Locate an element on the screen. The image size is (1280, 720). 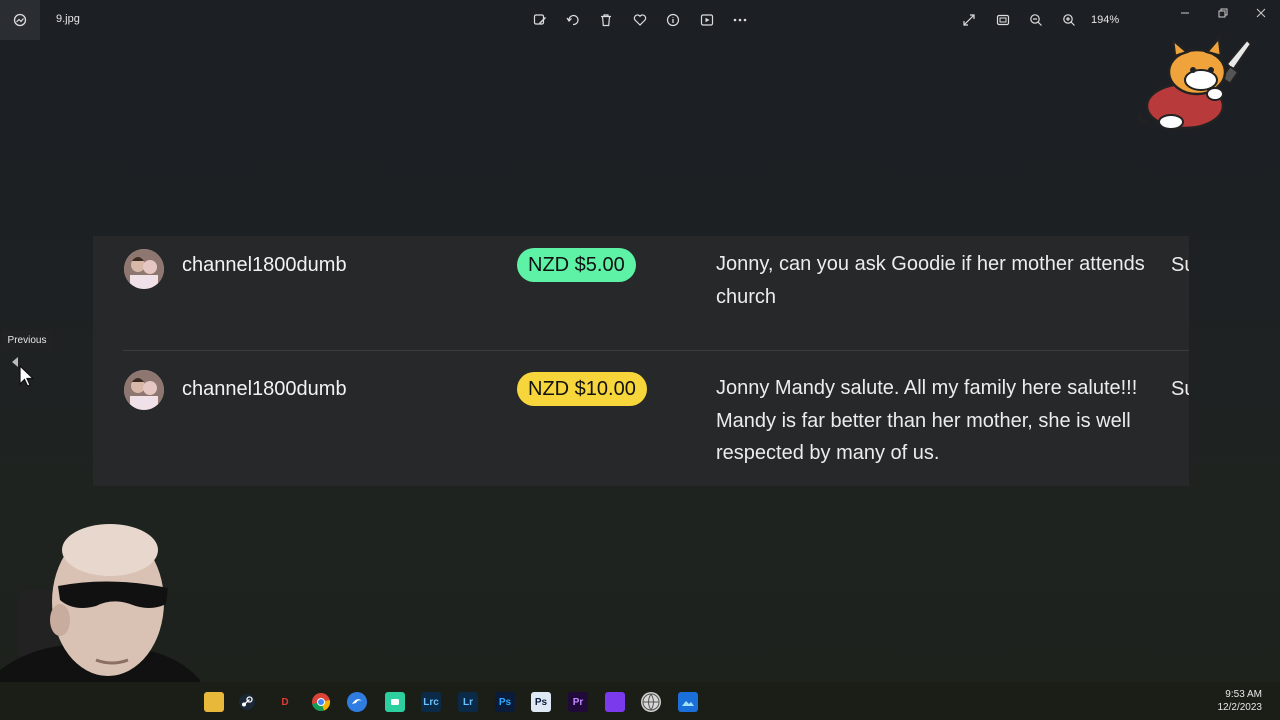
fit-window-icon is located at coordinates (1003, 20).